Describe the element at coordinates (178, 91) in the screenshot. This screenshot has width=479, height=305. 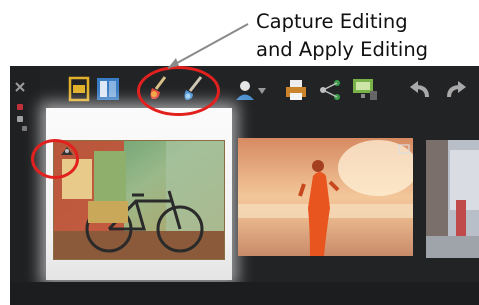
I see `toolbar-highlight-ellipse` at that location.